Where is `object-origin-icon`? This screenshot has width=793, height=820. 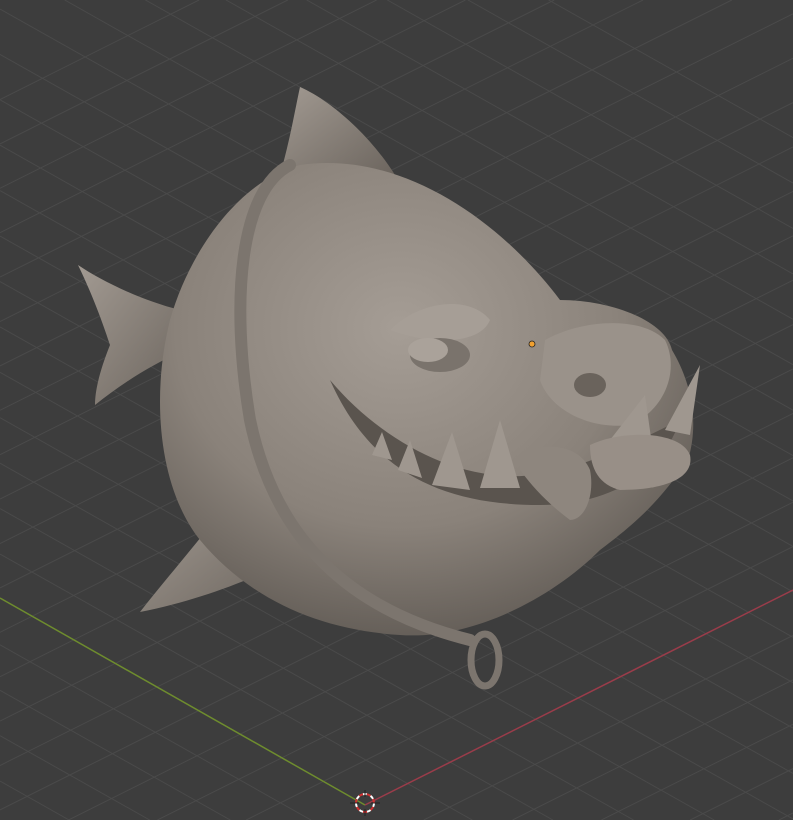 object-origin-icon is located at coordinates (532, 344).